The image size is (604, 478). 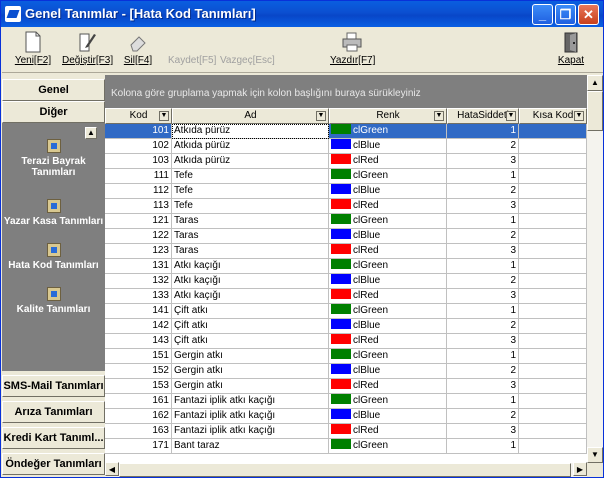 I want to click on scroll-right-icon: ▶, so click(x=580, y=469).